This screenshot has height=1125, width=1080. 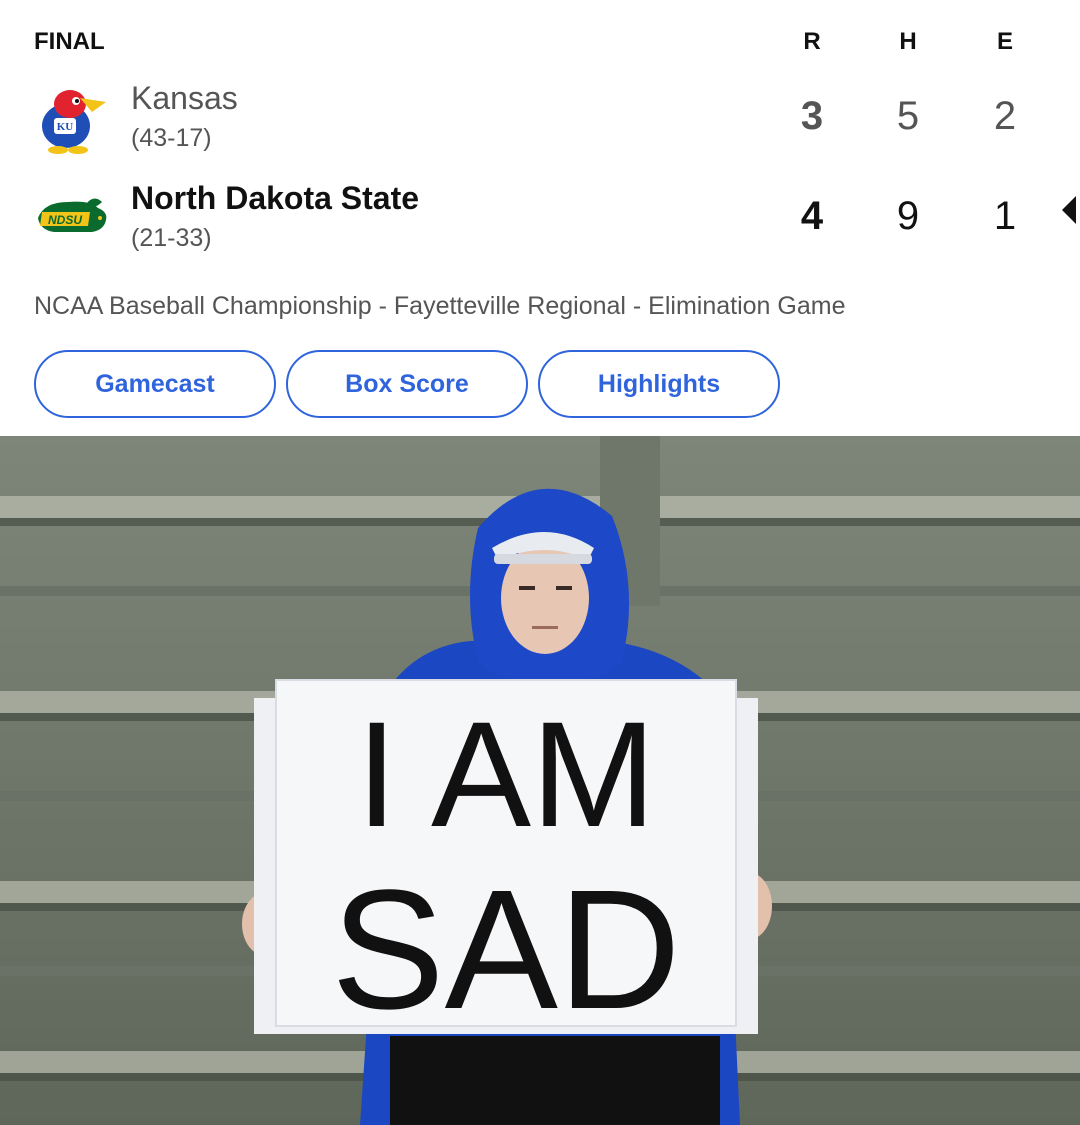 I want to click on ndsu-bison-logo: NDSU, so click(x=72, y=216).